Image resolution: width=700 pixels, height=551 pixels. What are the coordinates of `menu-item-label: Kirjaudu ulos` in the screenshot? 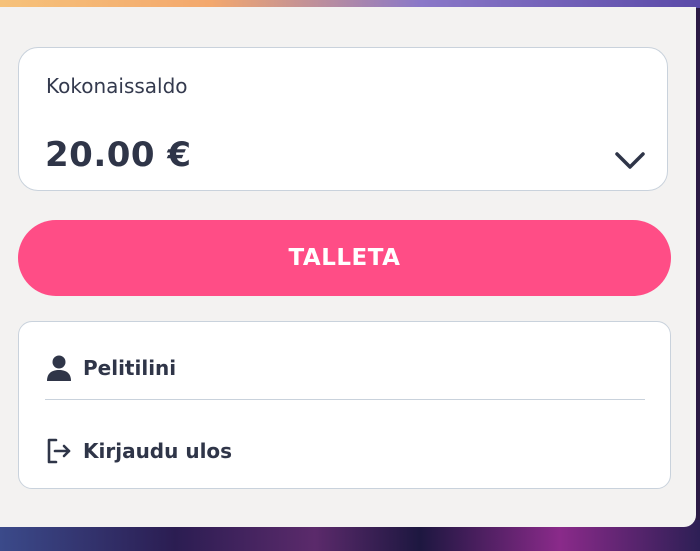 It's located at (158, 451).